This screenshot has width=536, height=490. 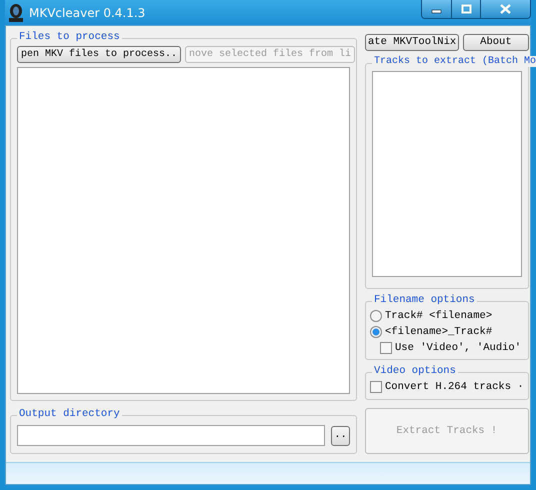 What do you see at coordinates (447, 174) in the screenshot?
I see `track-list` at bounding box center [447, 174].